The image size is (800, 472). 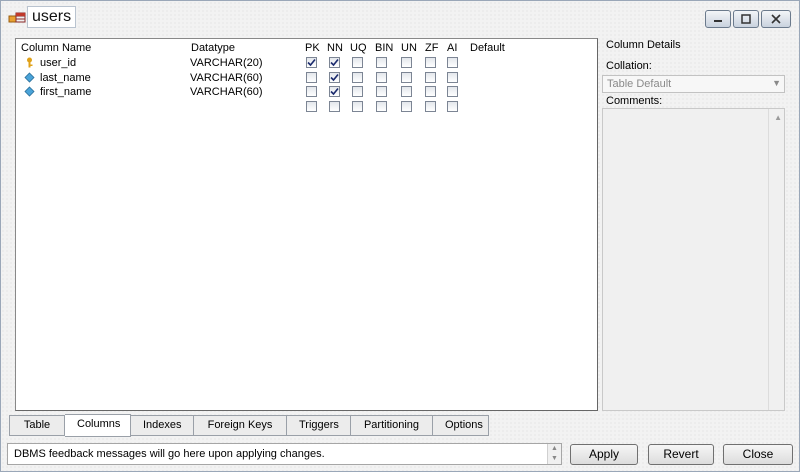 I want to click on table-icon, so click(x=17, y=17).